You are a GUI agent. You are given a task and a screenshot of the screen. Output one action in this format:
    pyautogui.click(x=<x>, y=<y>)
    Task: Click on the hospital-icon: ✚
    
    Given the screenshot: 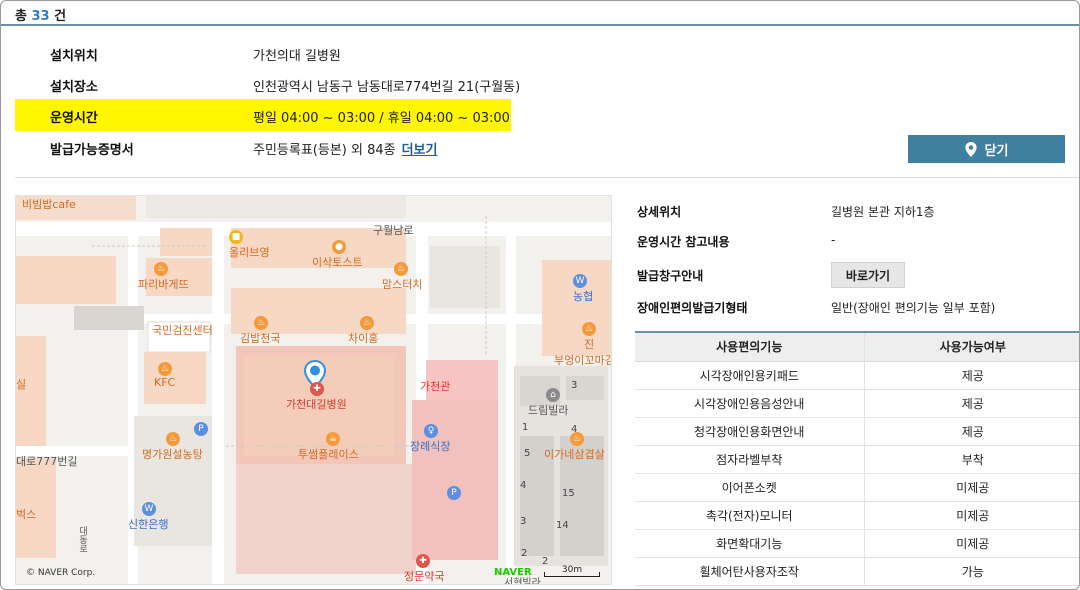 What is the action you would take?
    pyautogui.click(x=317, y=389)
    